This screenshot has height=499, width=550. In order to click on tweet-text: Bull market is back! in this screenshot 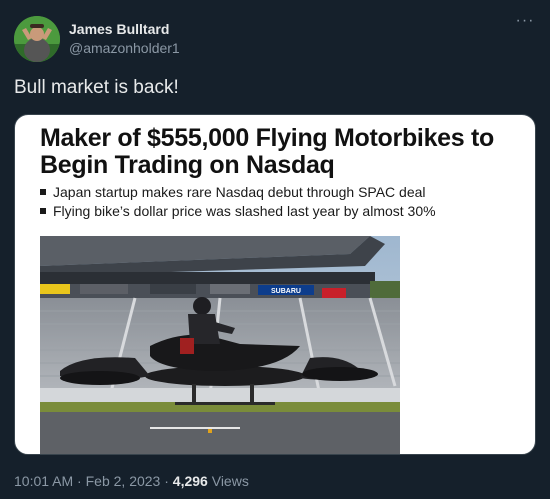, I will do `click(96, 87)`.